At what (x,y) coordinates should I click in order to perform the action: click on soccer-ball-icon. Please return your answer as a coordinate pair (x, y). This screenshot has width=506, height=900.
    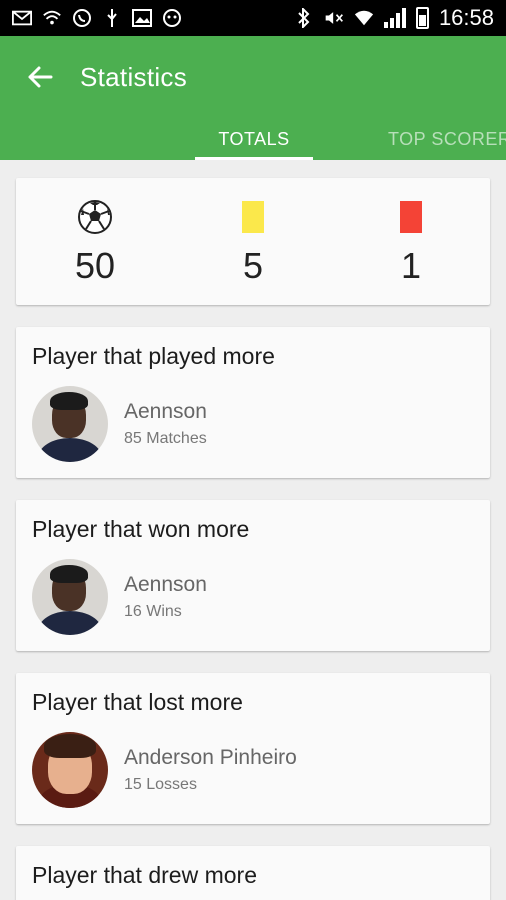
    Looking at the image, I should click on (95, 216).